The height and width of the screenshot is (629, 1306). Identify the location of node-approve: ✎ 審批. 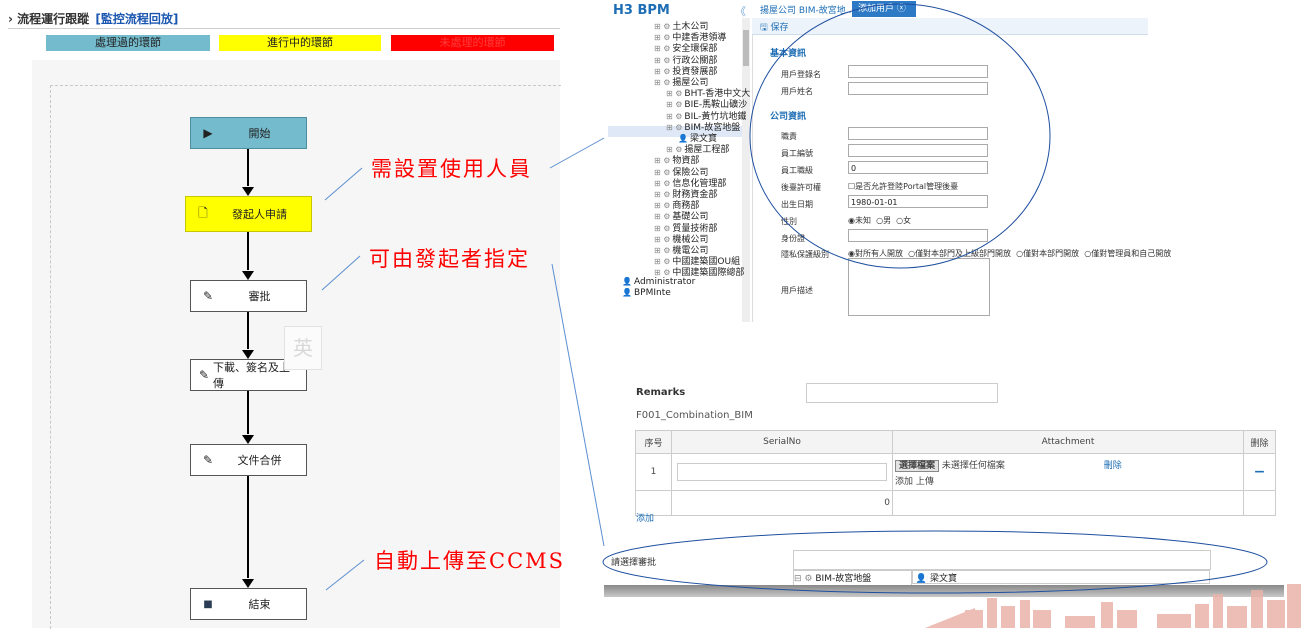
(248, 296).